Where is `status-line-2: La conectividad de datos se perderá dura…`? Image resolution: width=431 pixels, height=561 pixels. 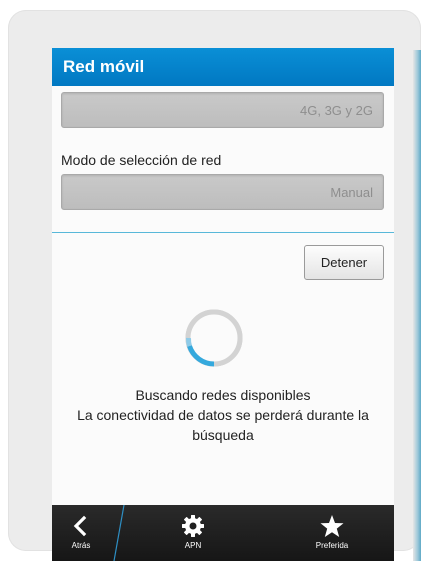
status-line-2: La conectividad de datos se perderá dura… is located at coordinates (223, 415).